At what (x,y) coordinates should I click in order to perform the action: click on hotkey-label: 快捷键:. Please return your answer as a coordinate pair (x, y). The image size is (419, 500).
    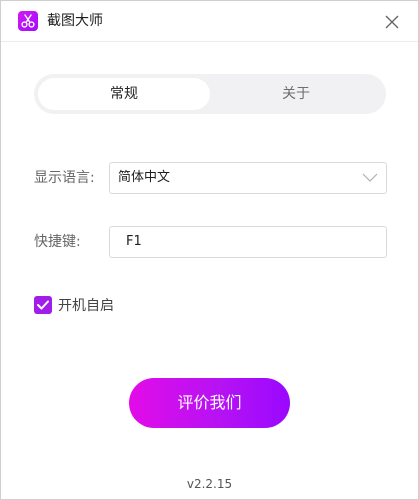
    Looking at the image, I should click on (57, 242).